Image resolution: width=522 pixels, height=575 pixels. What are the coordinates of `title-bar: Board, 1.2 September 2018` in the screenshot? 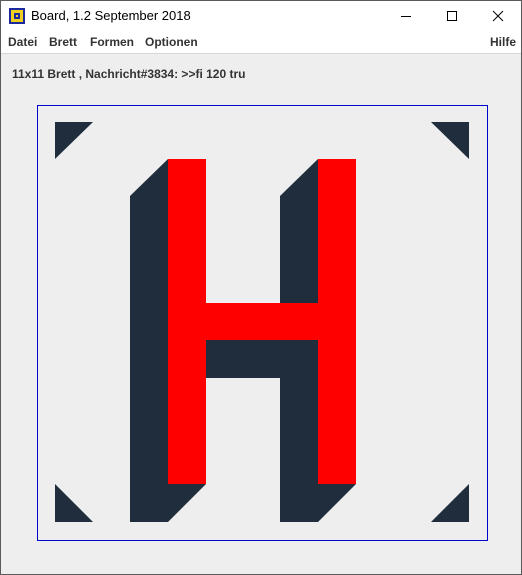 It's located at (261, 16).